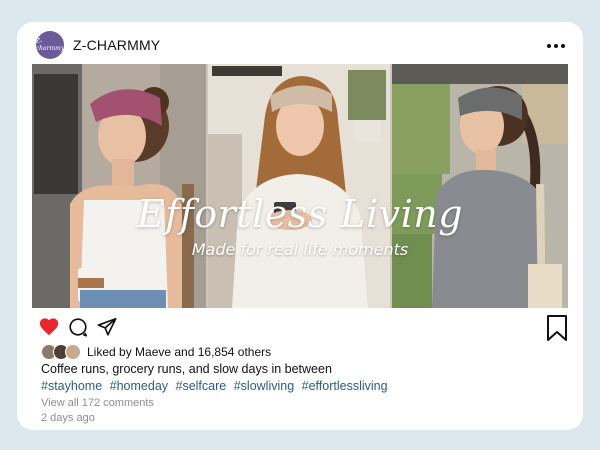 The image size is (600, 450). I want to click on share-icon, so click(107, 327).